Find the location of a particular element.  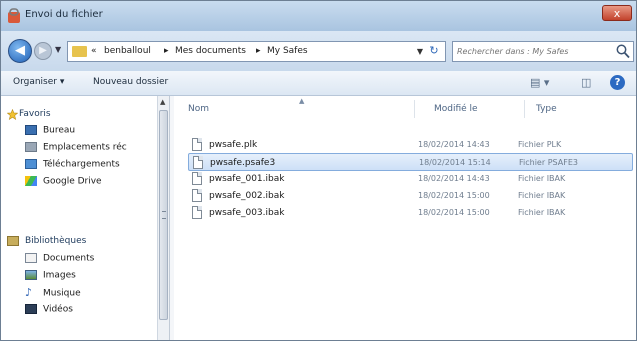

sidebar-item-desktop: Bureau is located at coordinates (50, 130).